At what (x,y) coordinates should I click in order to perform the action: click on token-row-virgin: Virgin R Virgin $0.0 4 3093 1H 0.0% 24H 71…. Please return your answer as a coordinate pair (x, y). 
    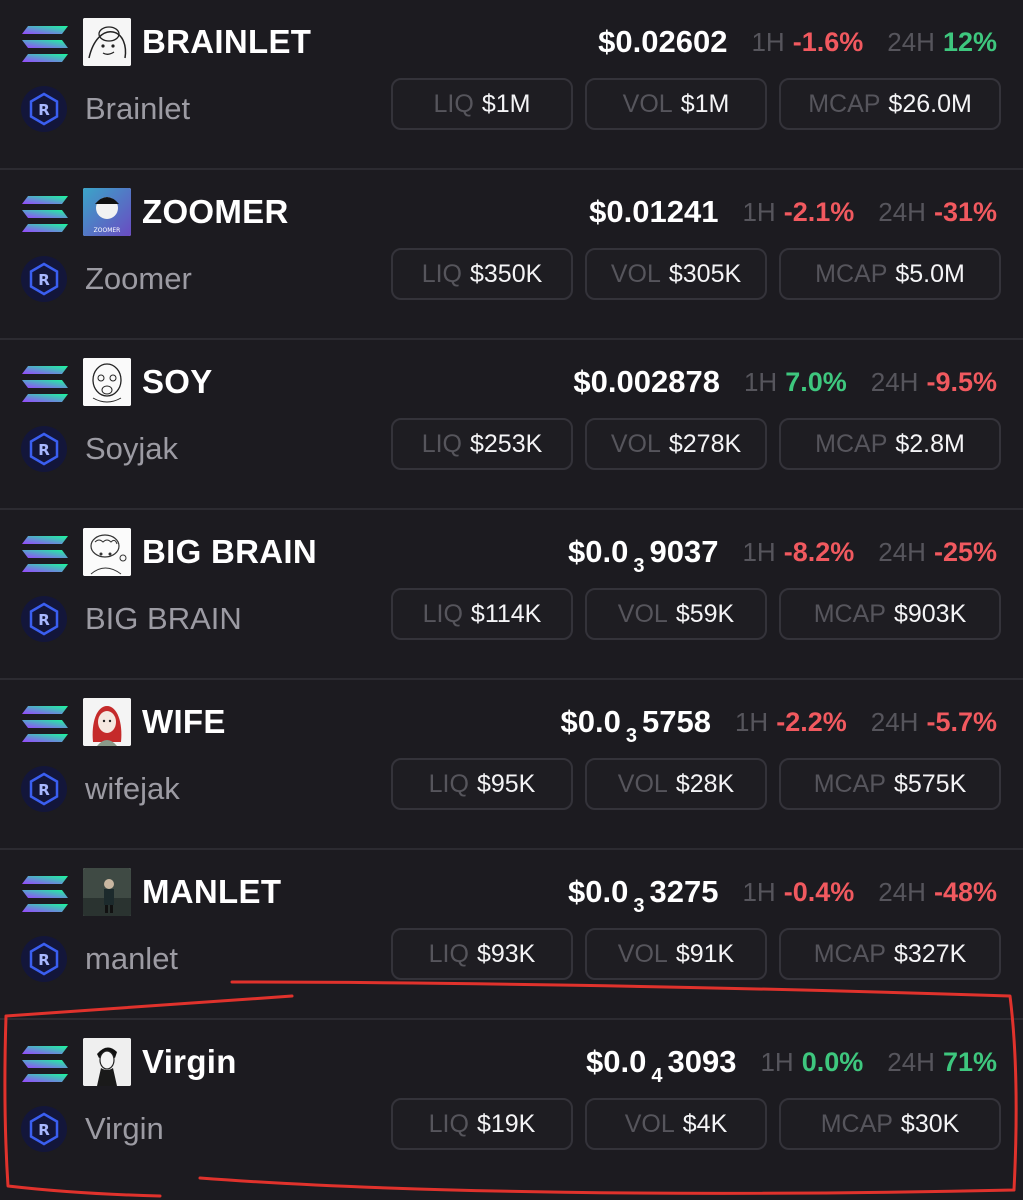
    Looking at the image, I should click on (511, 1105).